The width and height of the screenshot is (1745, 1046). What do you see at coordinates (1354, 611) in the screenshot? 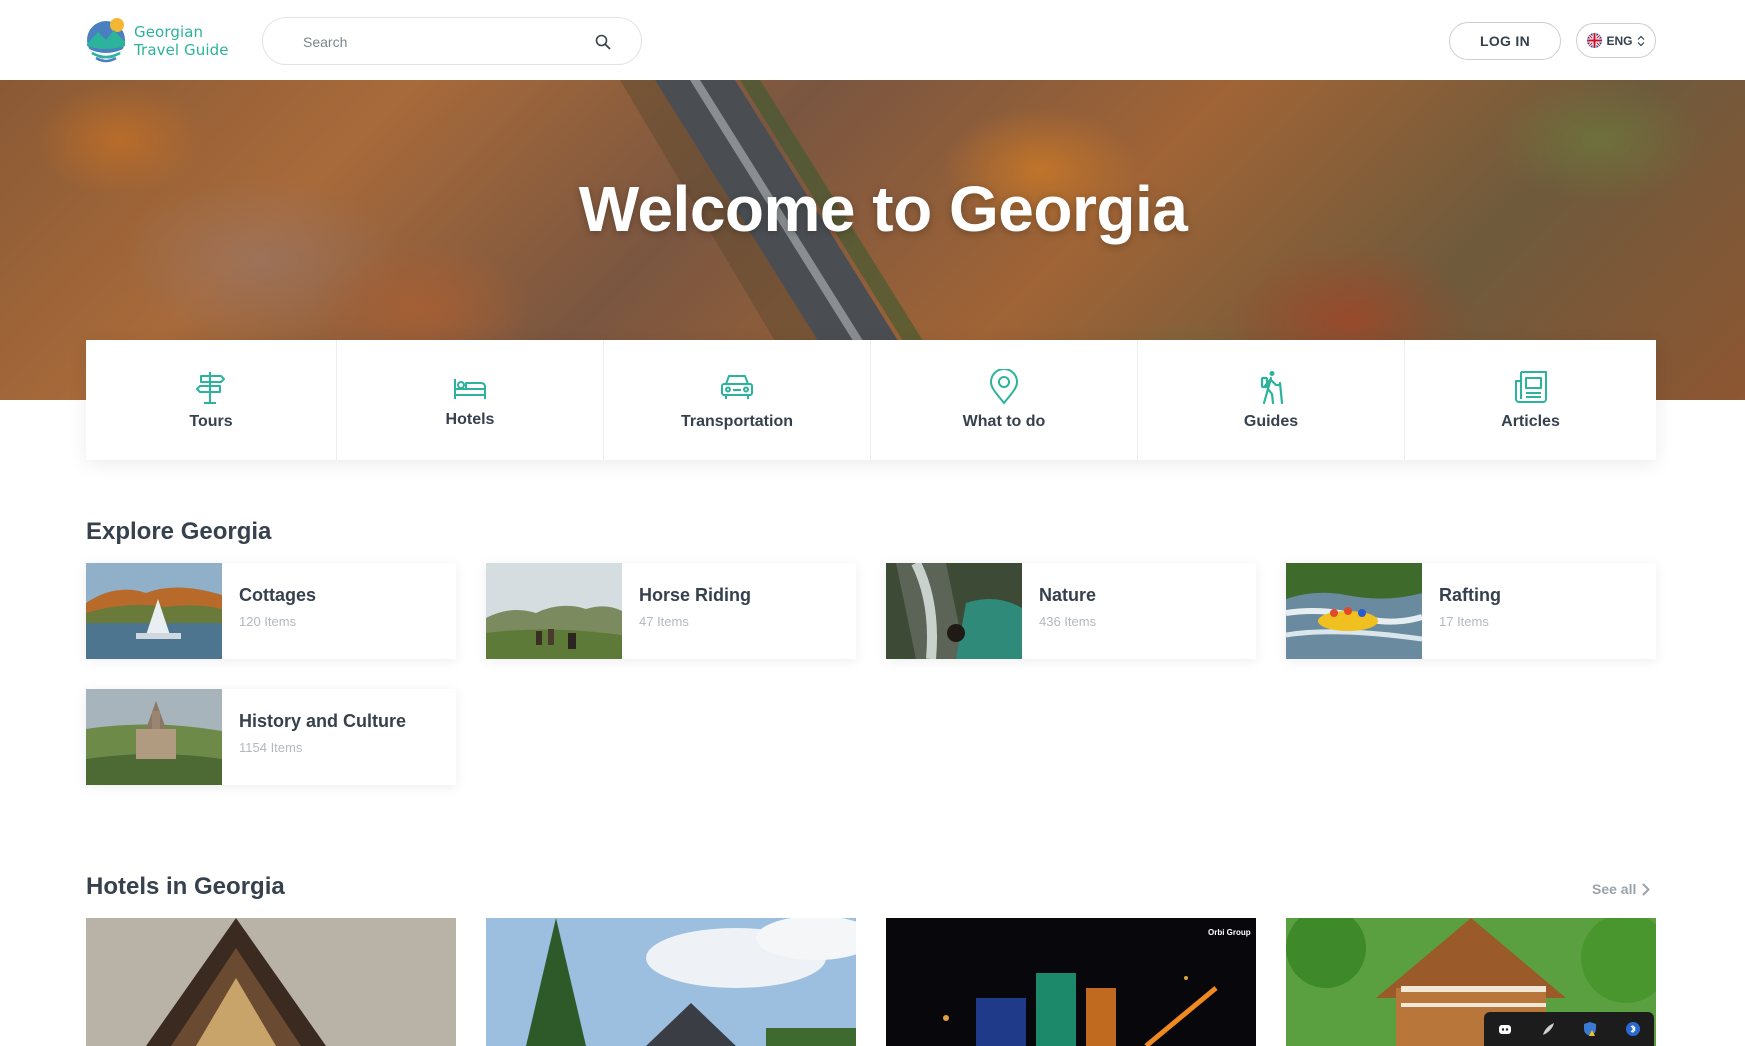
I see `rafting-image` at bounding box center [1354, 611].